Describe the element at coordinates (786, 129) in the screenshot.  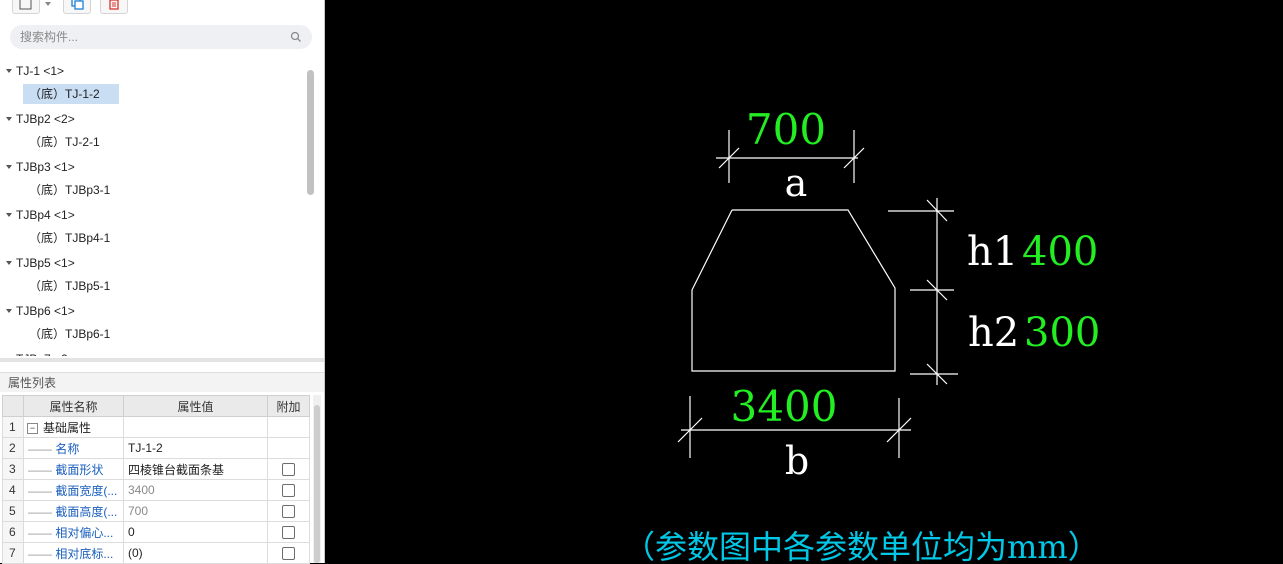
I see `top-width-value: 700` at that location.